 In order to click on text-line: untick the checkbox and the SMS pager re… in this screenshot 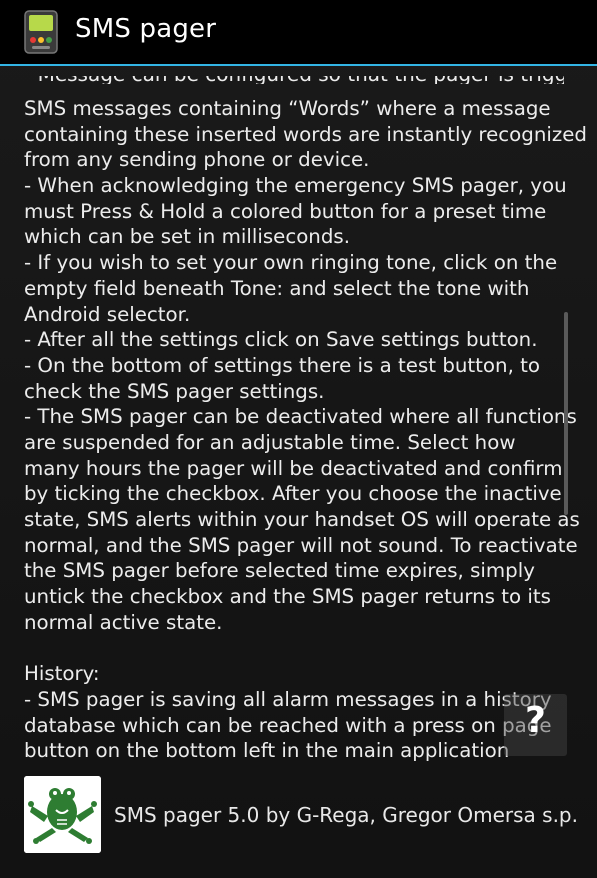, I will do `click(287, 597)`.